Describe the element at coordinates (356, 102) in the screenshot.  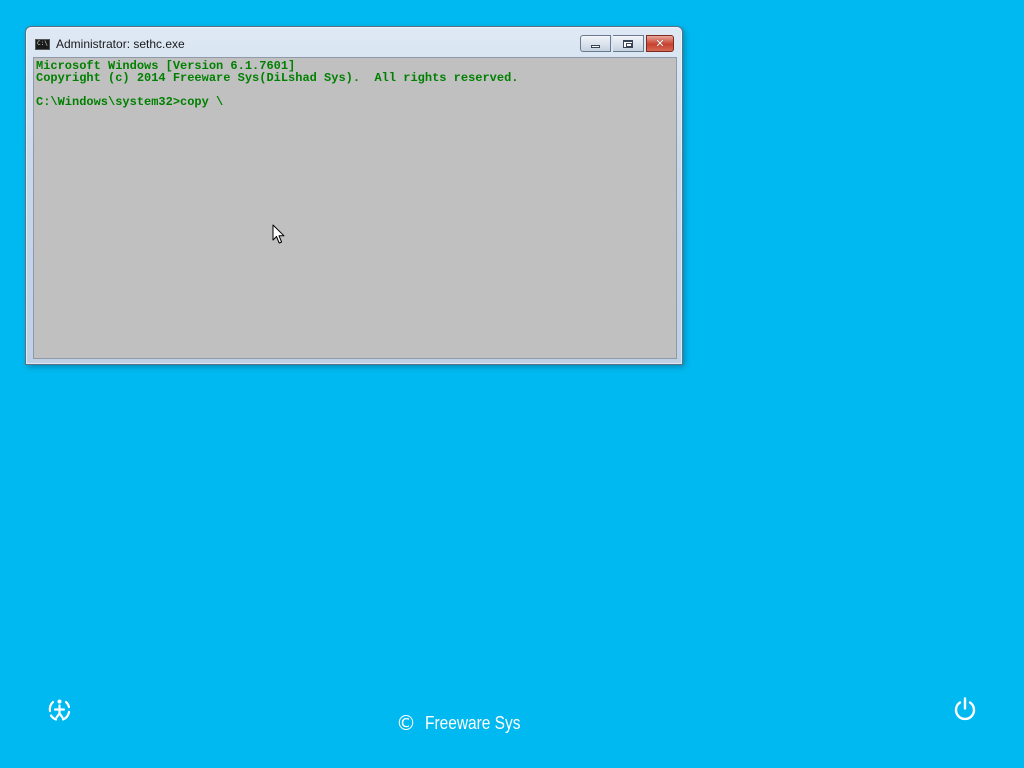
I see `console-prompt-line: C:\Windows\system32>copy \` at that location.